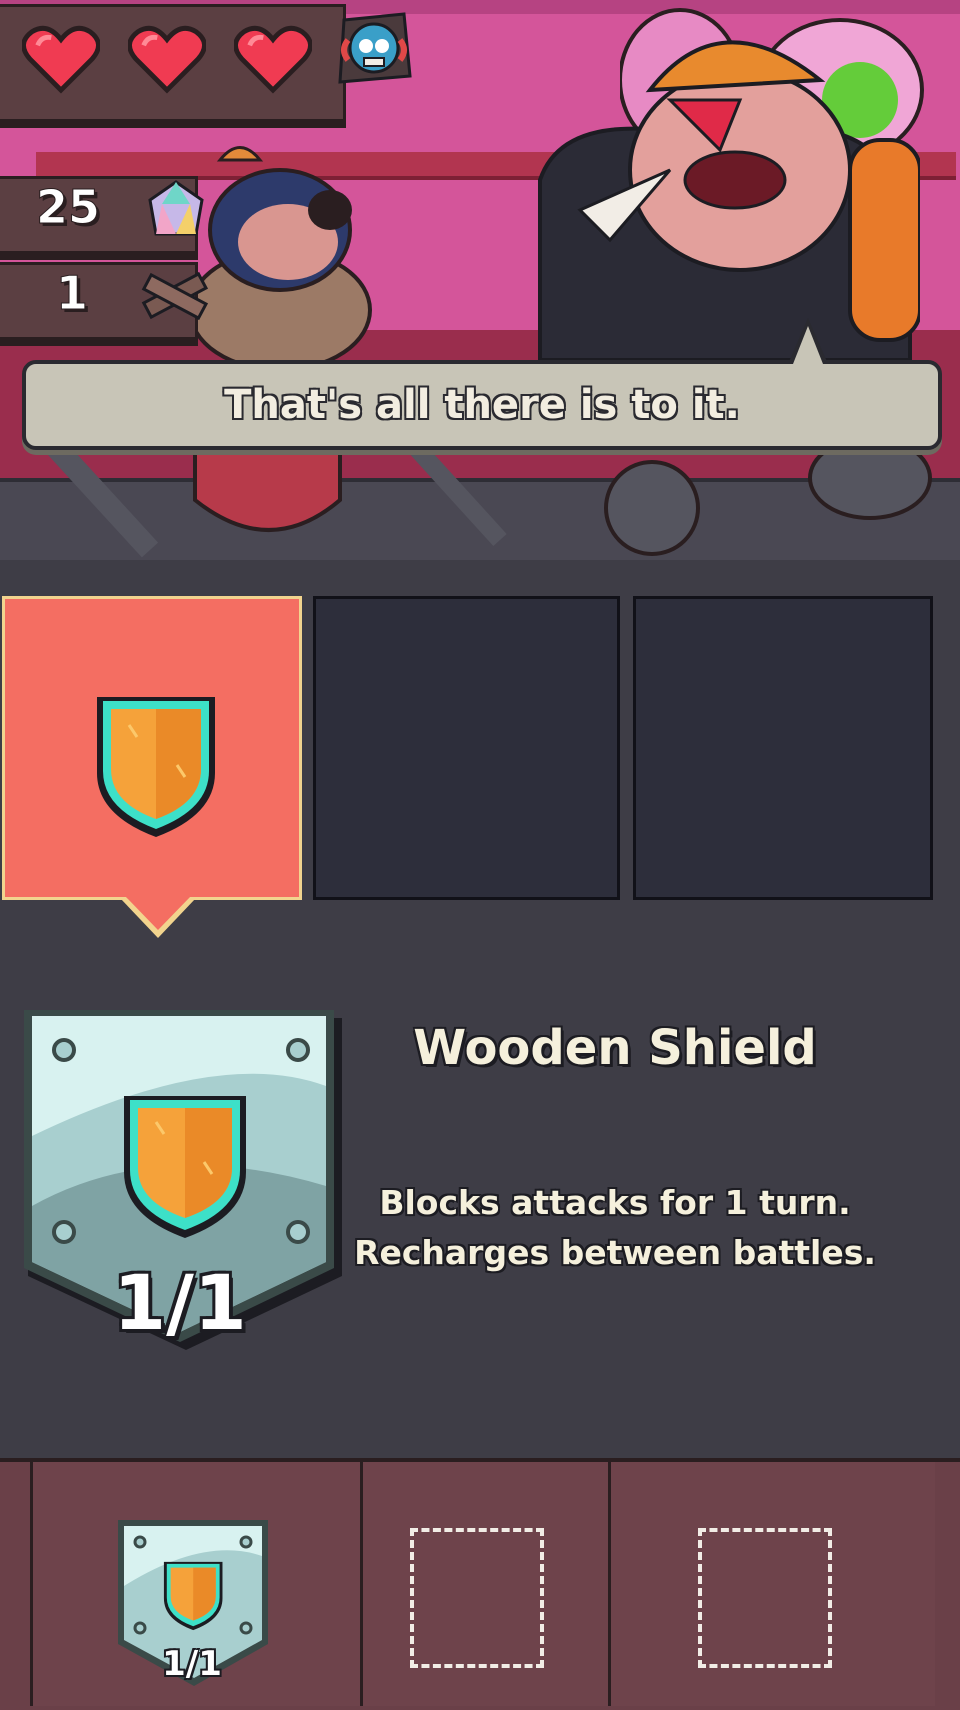 The image size is (960, 1710). I want to click on item-slot-3-empty, so click(783, 748).